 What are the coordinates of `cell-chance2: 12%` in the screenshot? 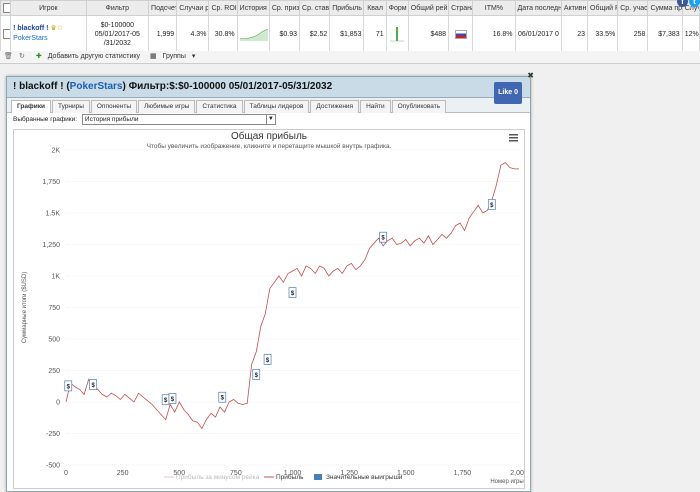 It's located at (690, 34).